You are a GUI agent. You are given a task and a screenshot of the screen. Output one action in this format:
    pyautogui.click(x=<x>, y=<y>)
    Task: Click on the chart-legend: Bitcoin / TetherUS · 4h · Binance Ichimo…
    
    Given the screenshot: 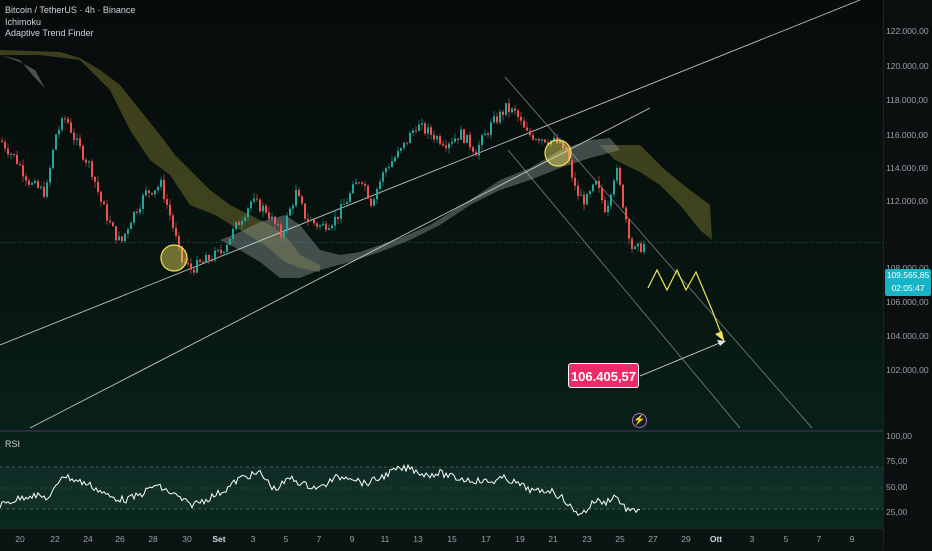 What is the action you would take?
    pyautogui.click(x=70, y=22)
    